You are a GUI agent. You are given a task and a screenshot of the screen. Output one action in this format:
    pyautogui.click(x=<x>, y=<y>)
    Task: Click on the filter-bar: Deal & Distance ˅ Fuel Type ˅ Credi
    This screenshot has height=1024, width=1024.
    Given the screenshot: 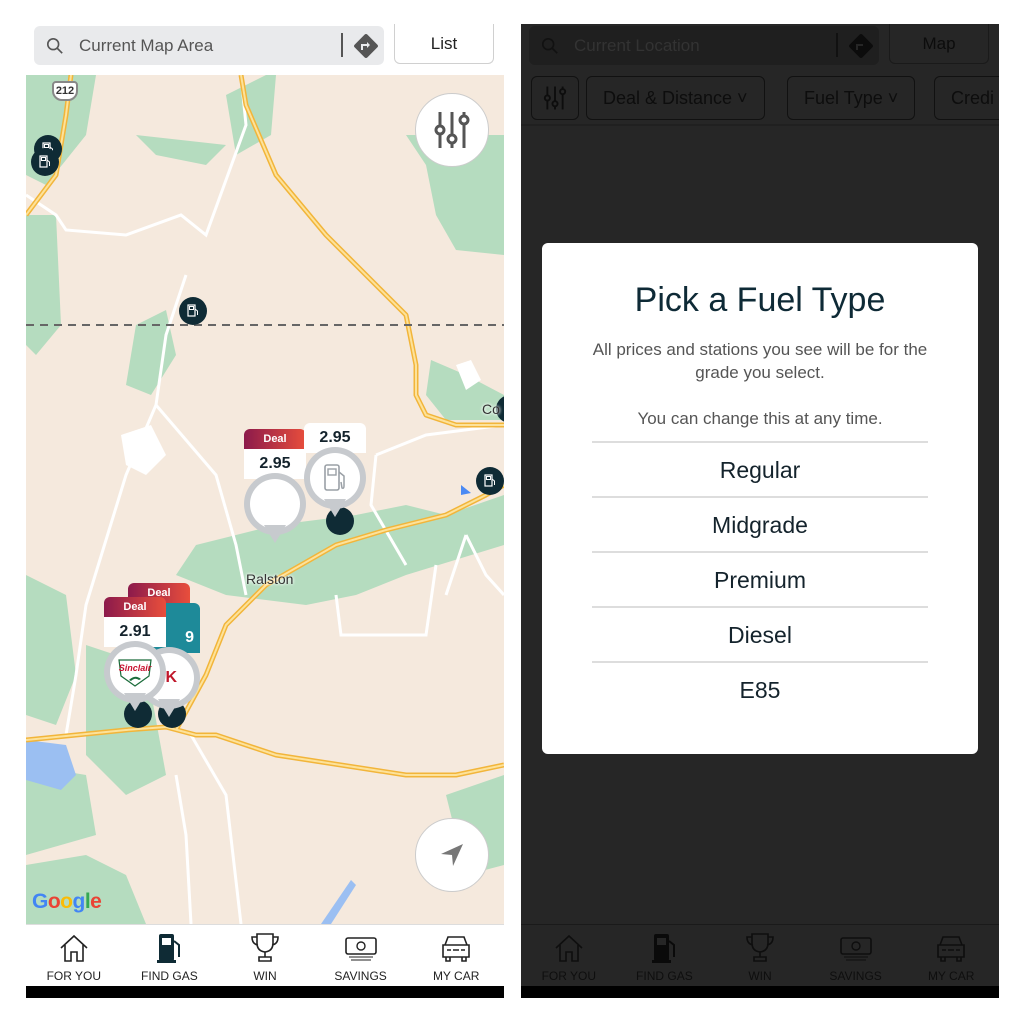 What is the action you would take?
    pyautogui.click(x=760, y=101)
    